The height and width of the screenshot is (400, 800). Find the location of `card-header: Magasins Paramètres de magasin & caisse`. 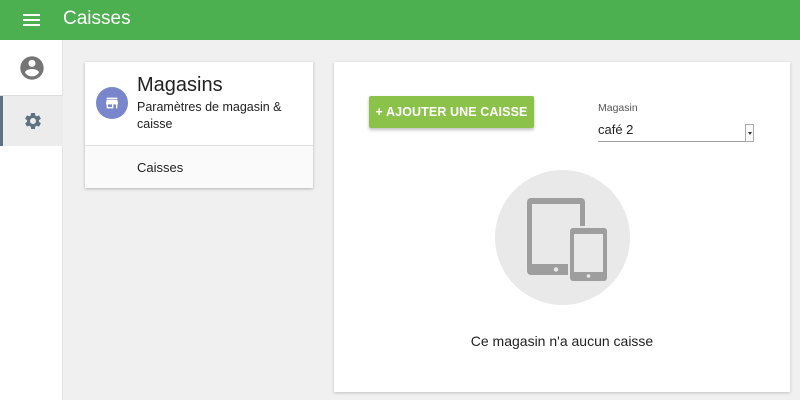

card-header: Magasins Paramètres de magasin & caisse is located at coordinates (199, 104).